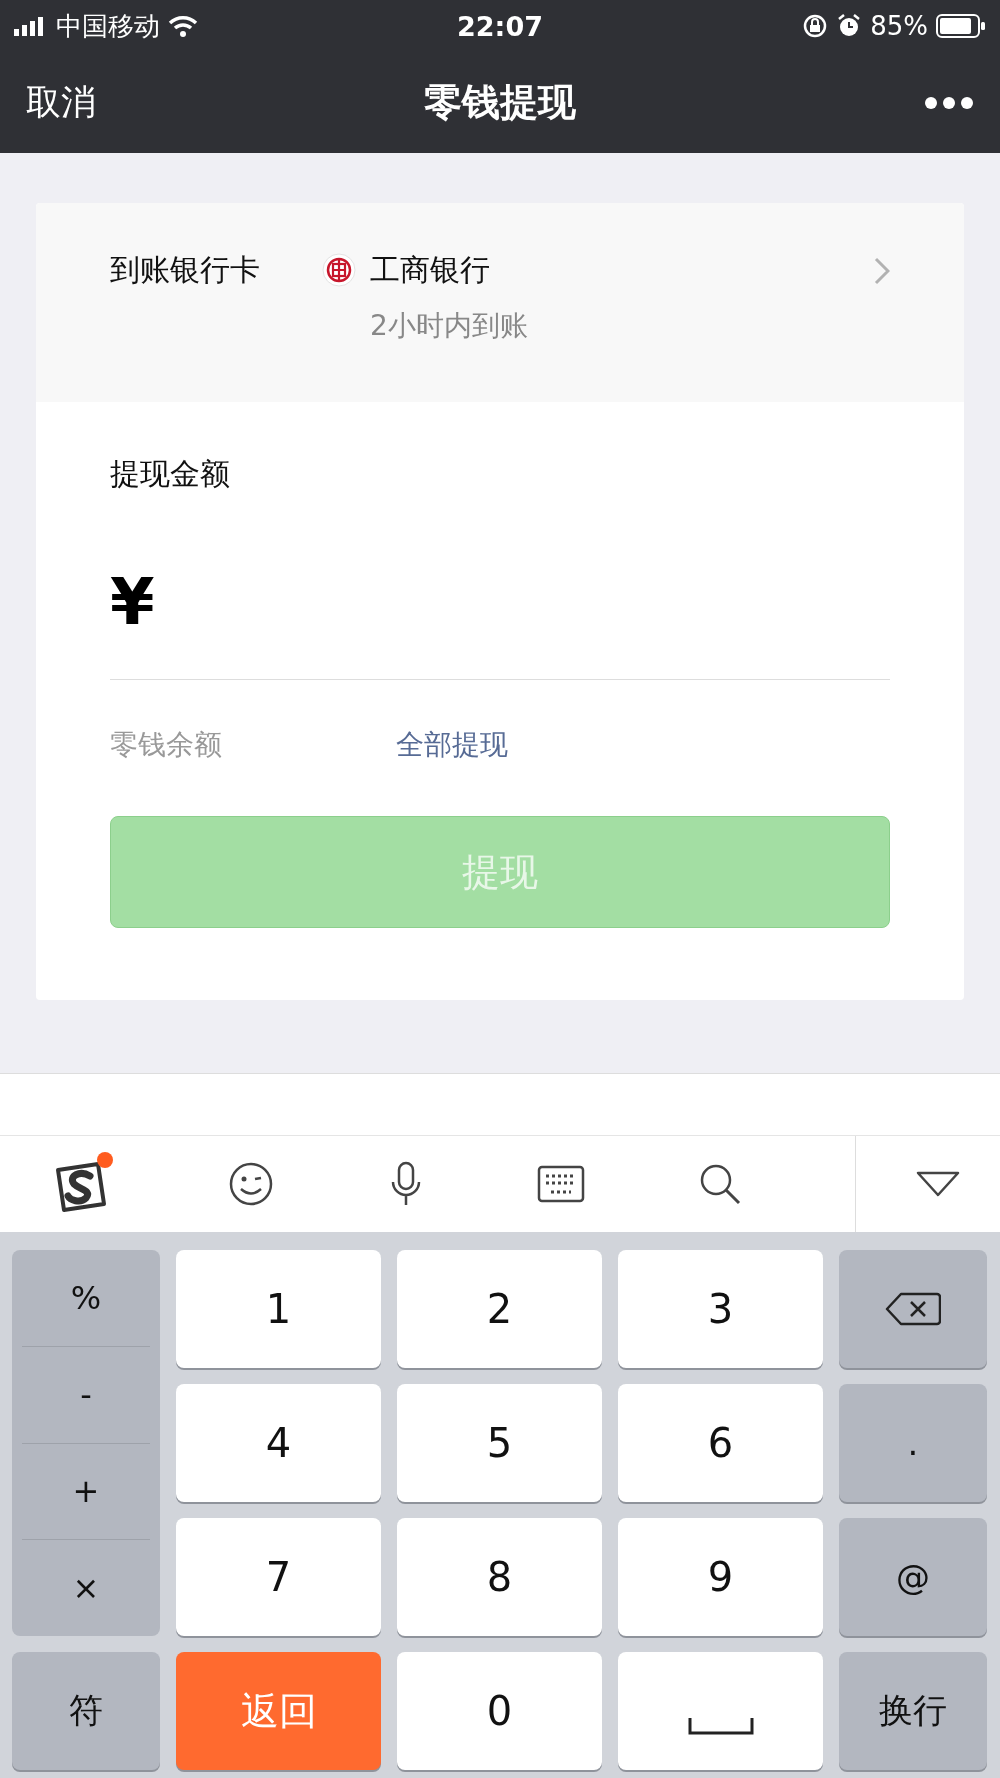  I want to click on wifi-icon, so click(183, 26).